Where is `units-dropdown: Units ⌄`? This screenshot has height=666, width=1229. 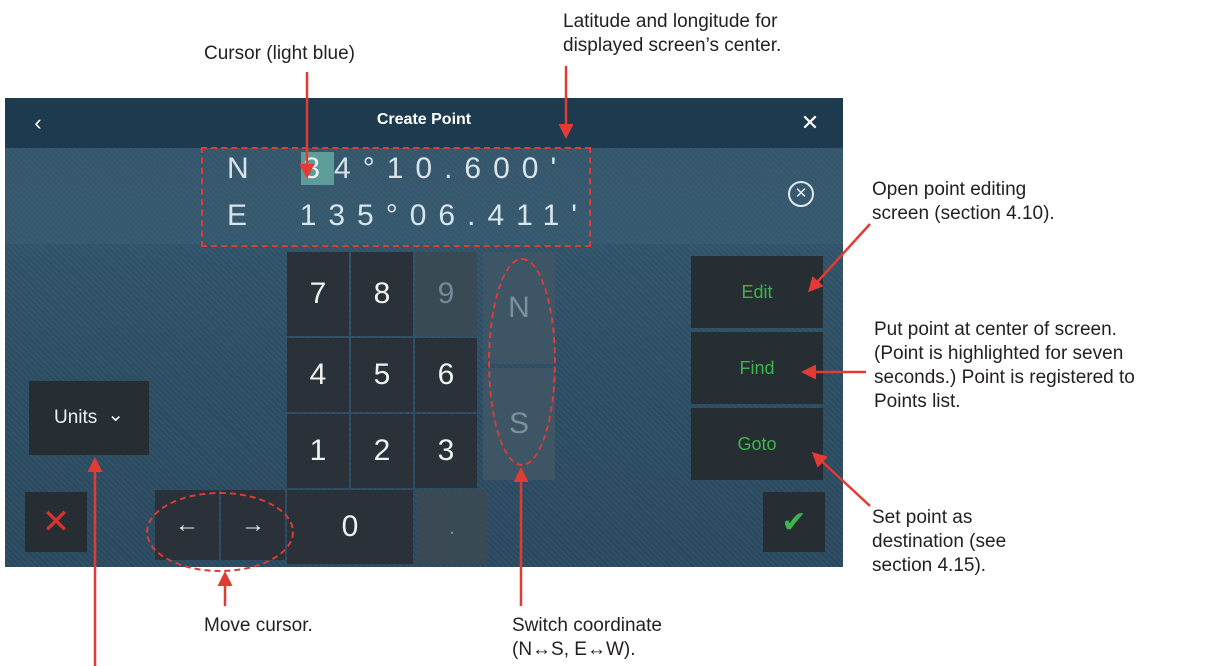
units-dropdown: Units ⌄ is located at coordinates (89, 418).